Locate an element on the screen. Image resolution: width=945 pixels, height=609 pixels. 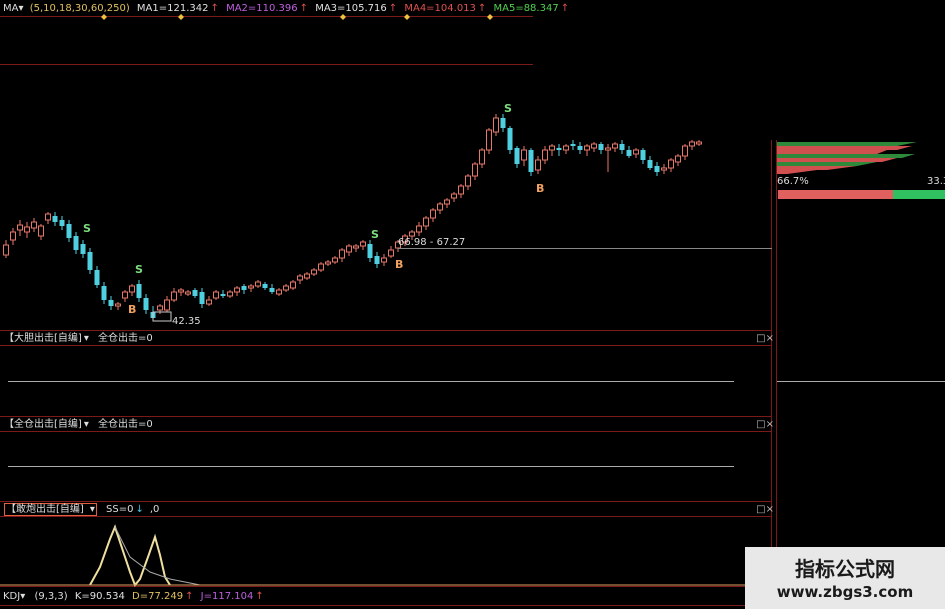
panel2-line is located at coordinates (371, 466).